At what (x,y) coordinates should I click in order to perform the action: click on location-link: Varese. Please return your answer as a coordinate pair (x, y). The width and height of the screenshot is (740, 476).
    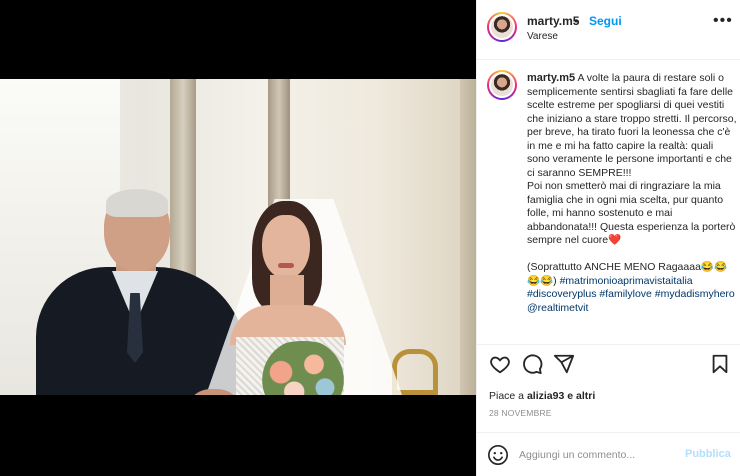
    Looking at the image, I should click on (542, 36).